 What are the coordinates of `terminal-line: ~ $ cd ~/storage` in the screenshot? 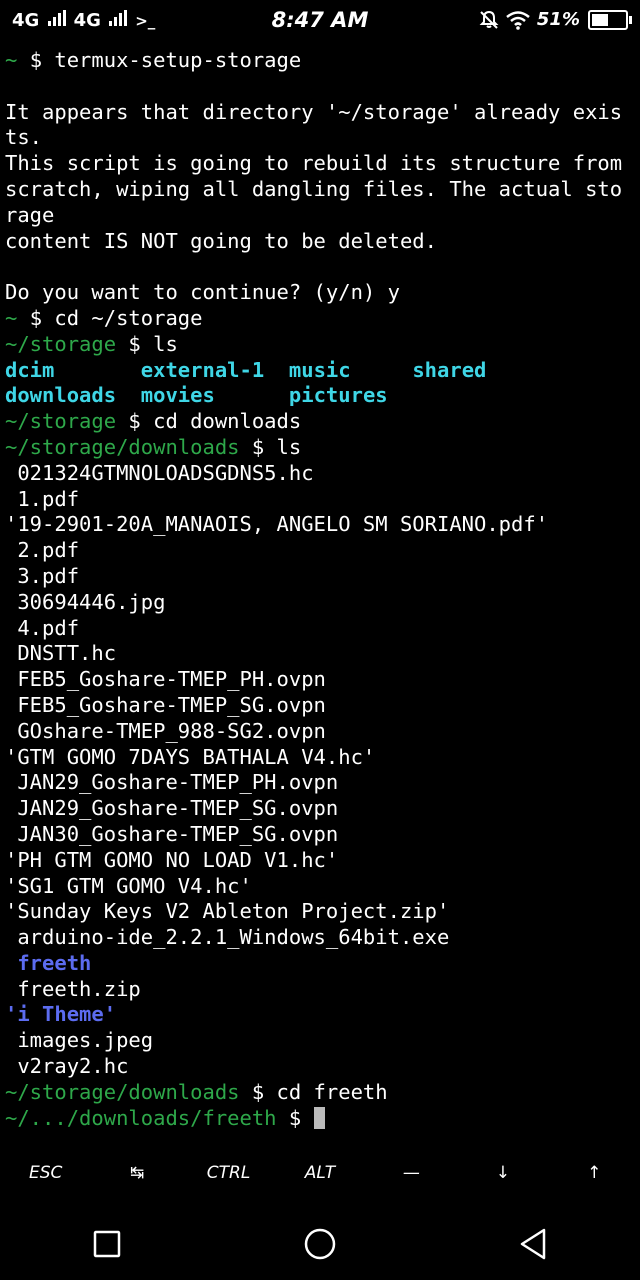 It's located at (320, 319).